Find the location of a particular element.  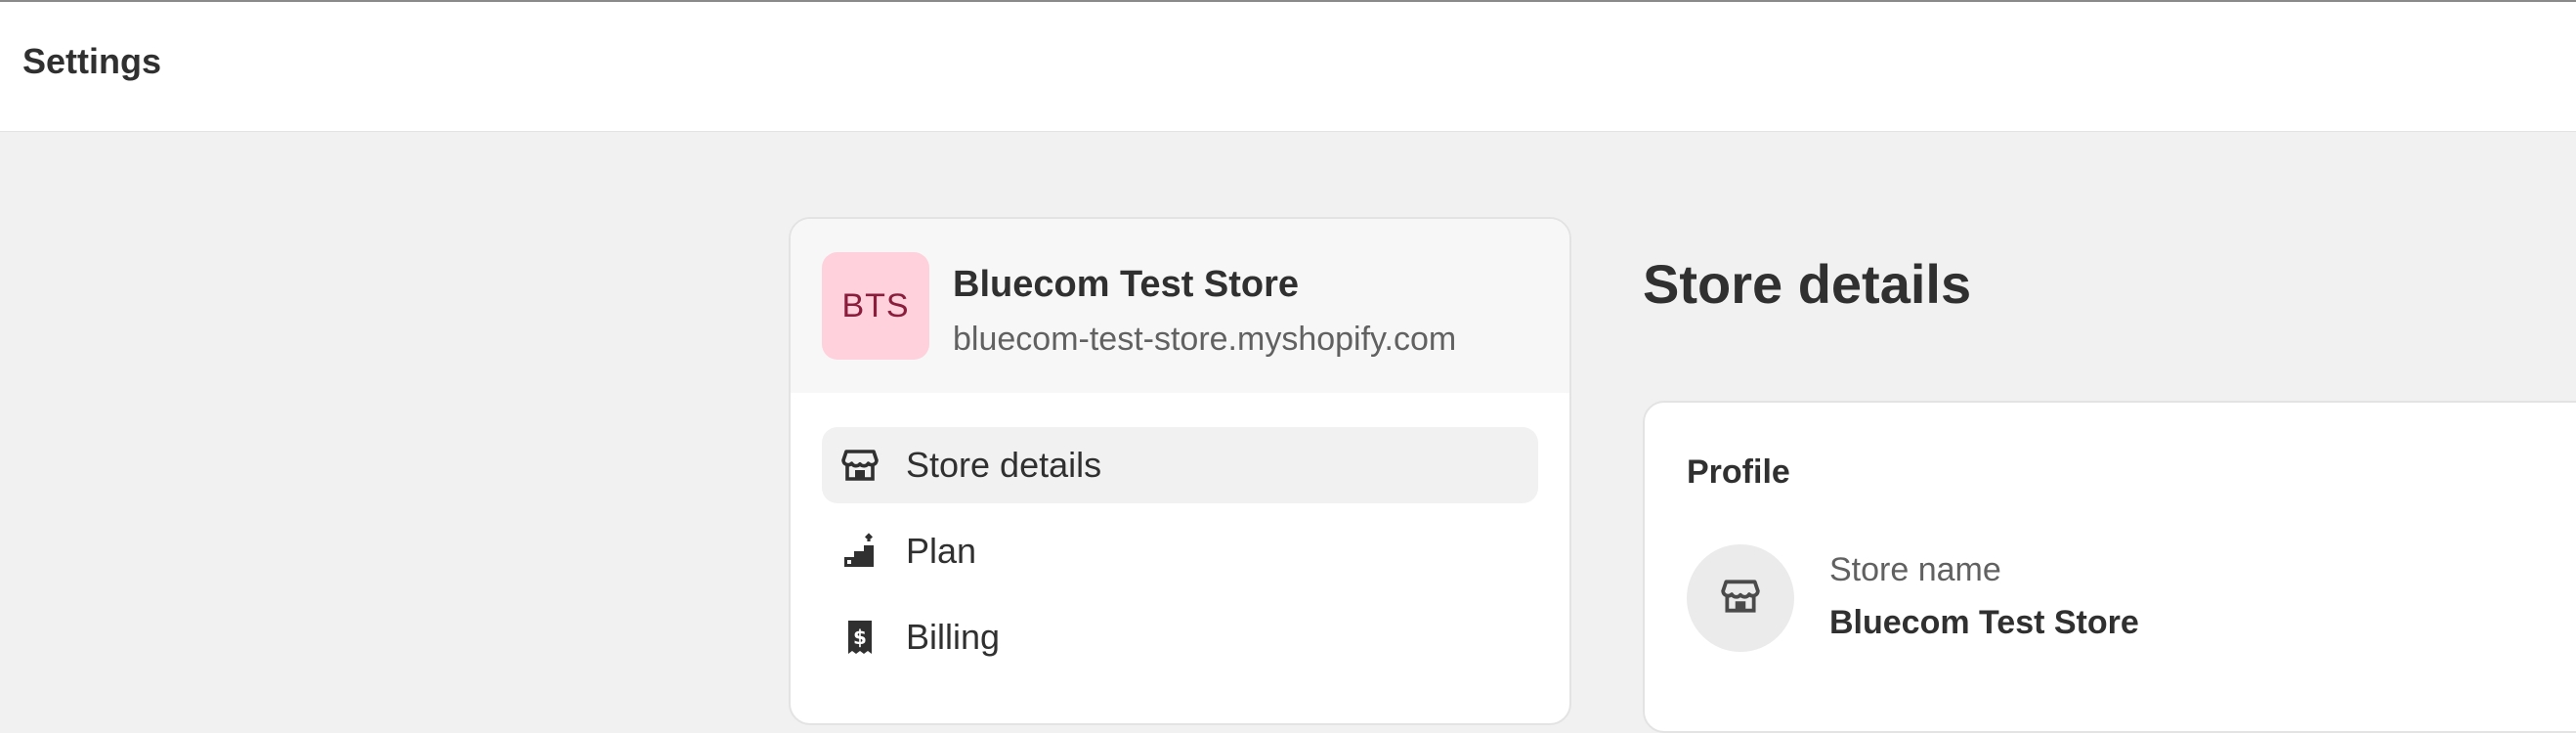

store-name-label: Store name is located at coordinates (1915, 569).